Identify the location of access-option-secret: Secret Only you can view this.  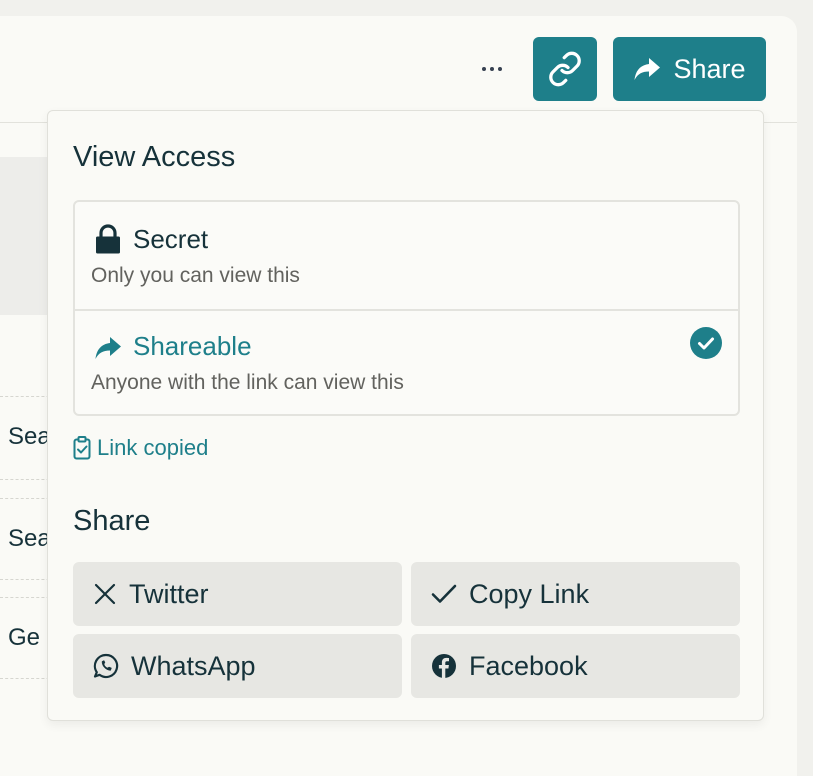
(406, 256).